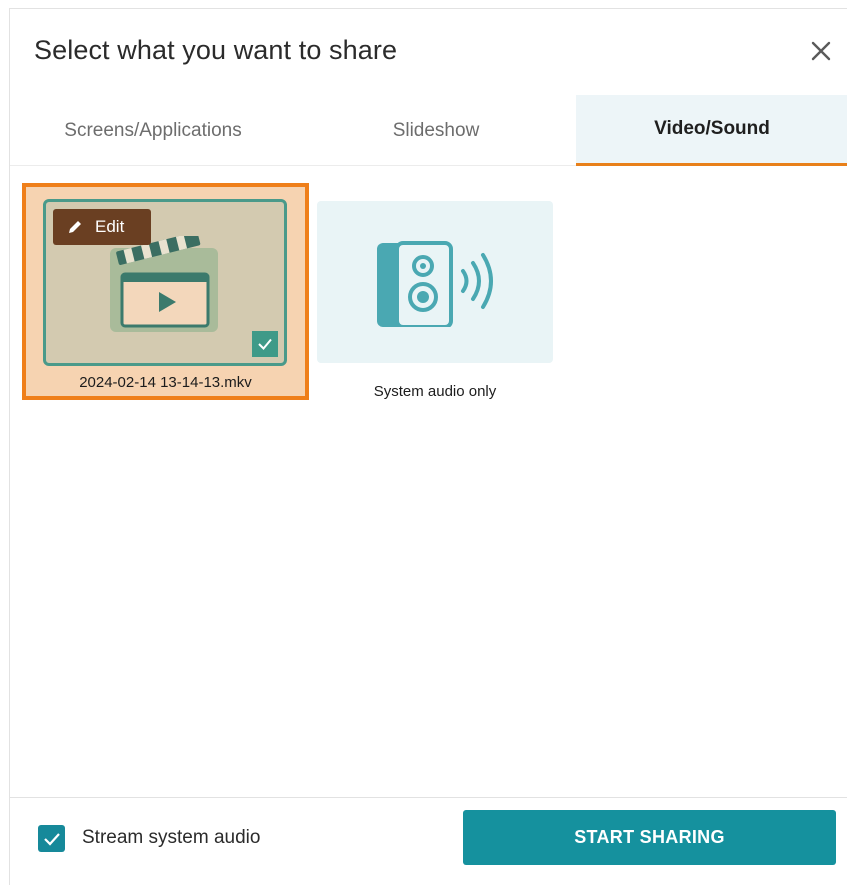  Describe the element at coordinates (428, 52) in the screenshot. I see `dialog-header: Select what you want to share` at that location.